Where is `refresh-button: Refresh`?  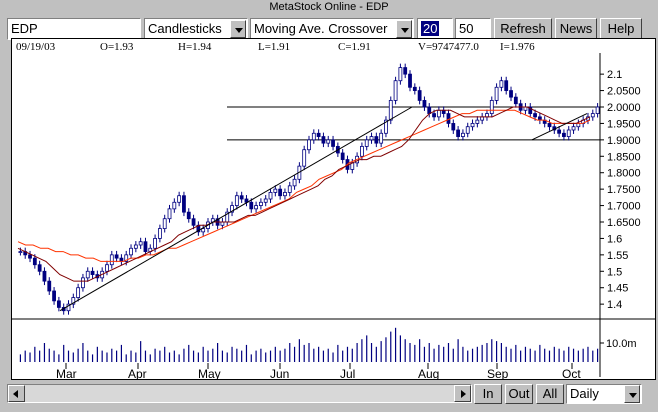 refresh-button: Refresh is located at coordinates (523, 29).